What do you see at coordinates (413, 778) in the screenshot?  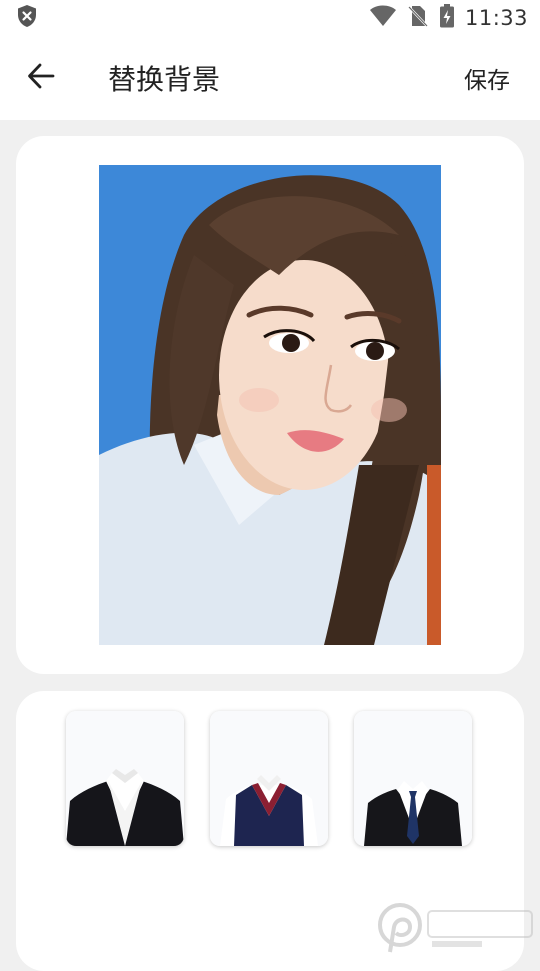 I see `template-suit-blue-tie` at bounding box center [413, 778].